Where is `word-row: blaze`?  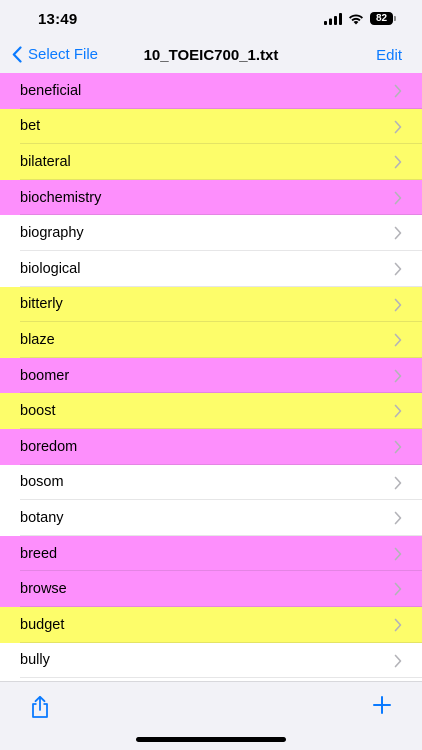
word-row: blaze is located at coordinates (211, 340).